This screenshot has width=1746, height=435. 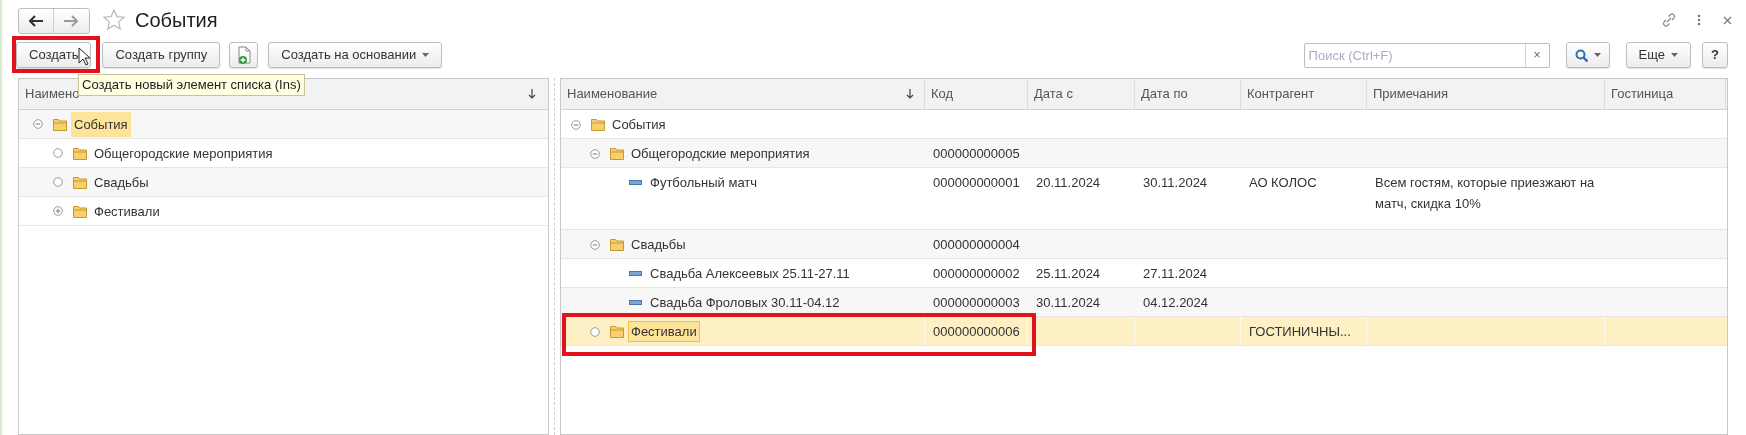 I want to click on back-arrow-icon, so click(x=36, y=21).